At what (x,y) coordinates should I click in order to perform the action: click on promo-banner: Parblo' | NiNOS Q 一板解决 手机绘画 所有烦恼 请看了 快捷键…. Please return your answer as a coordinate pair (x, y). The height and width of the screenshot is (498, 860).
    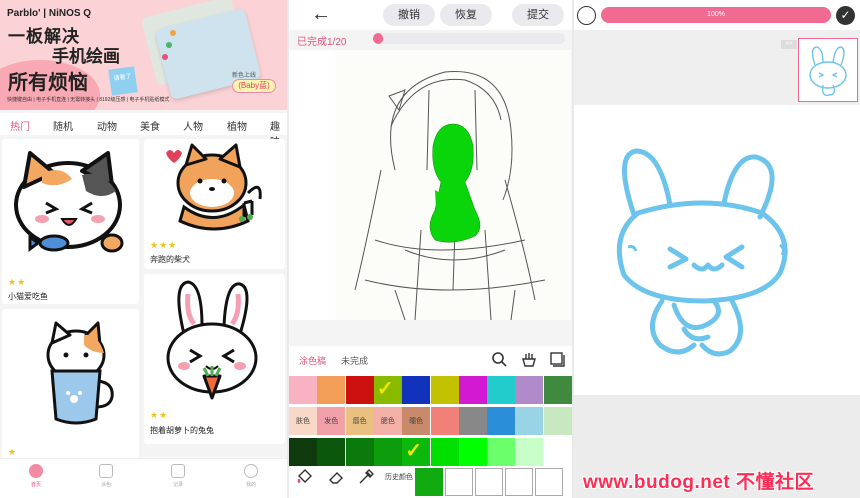
    Looking at the image, I should click on (143, 55).